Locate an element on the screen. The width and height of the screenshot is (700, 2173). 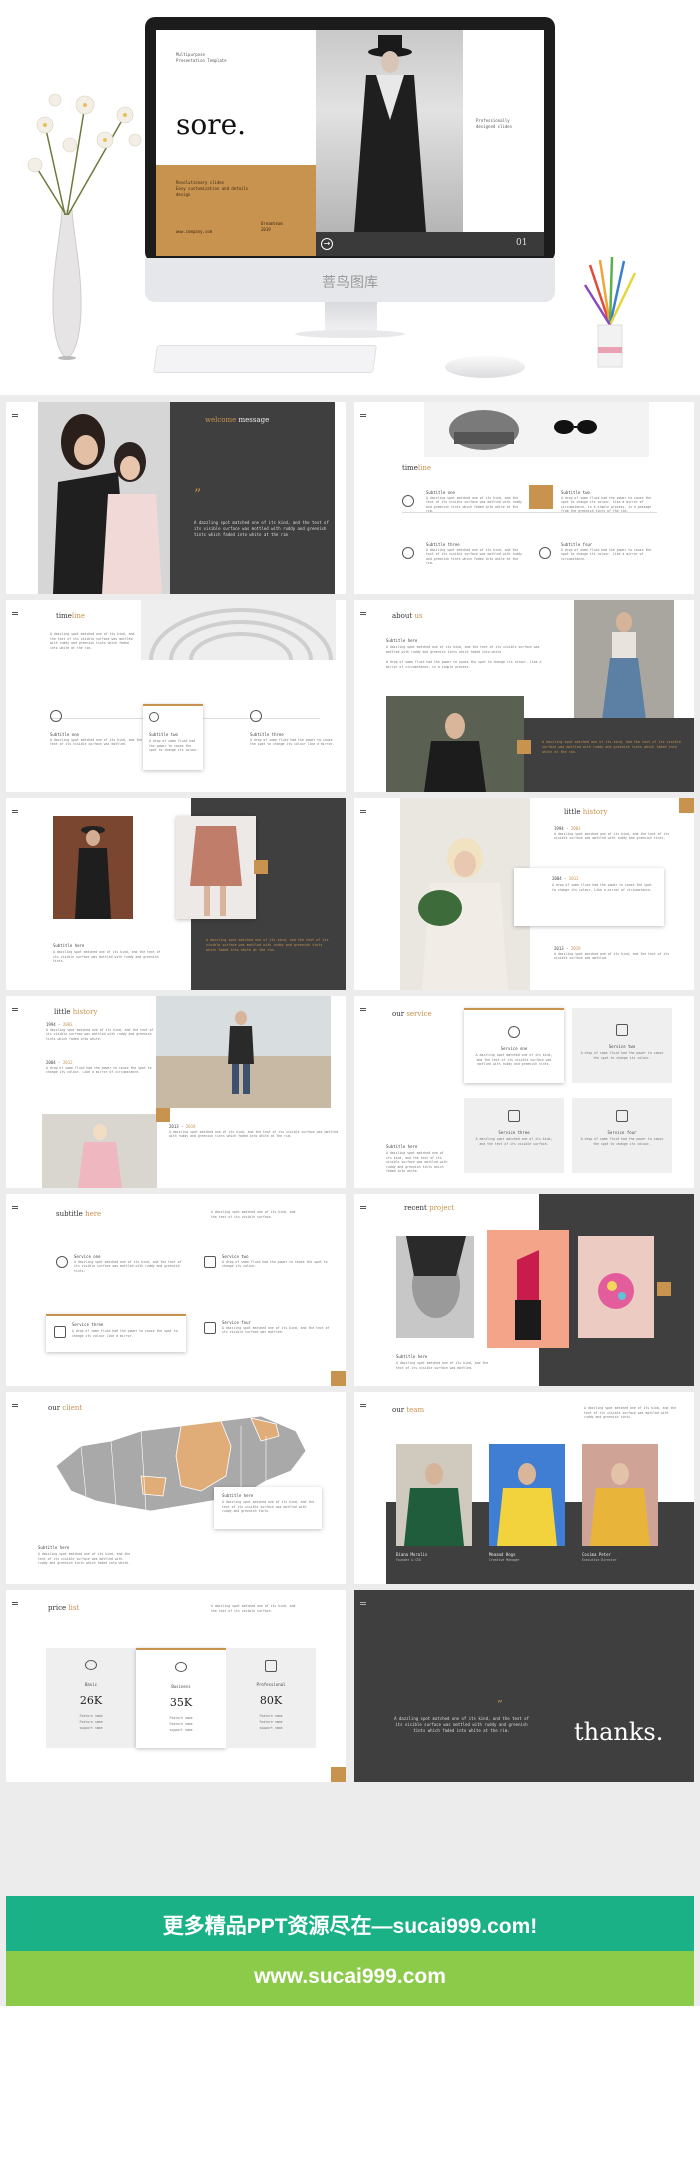
plan-name: Professional is located at coordinates (271, 1684).